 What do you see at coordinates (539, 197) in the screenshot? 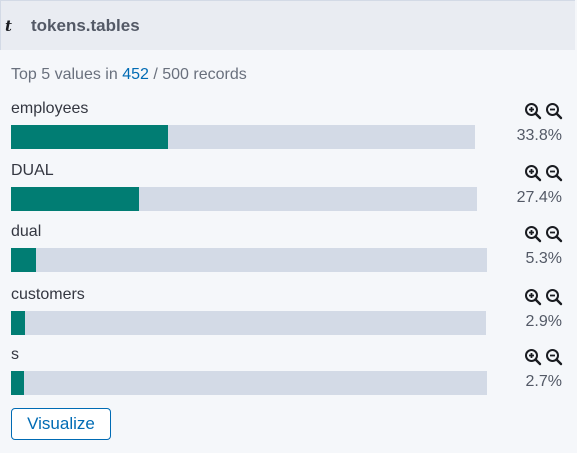
I see `value-percent: 27.4%` at bounding box center [539, 197].